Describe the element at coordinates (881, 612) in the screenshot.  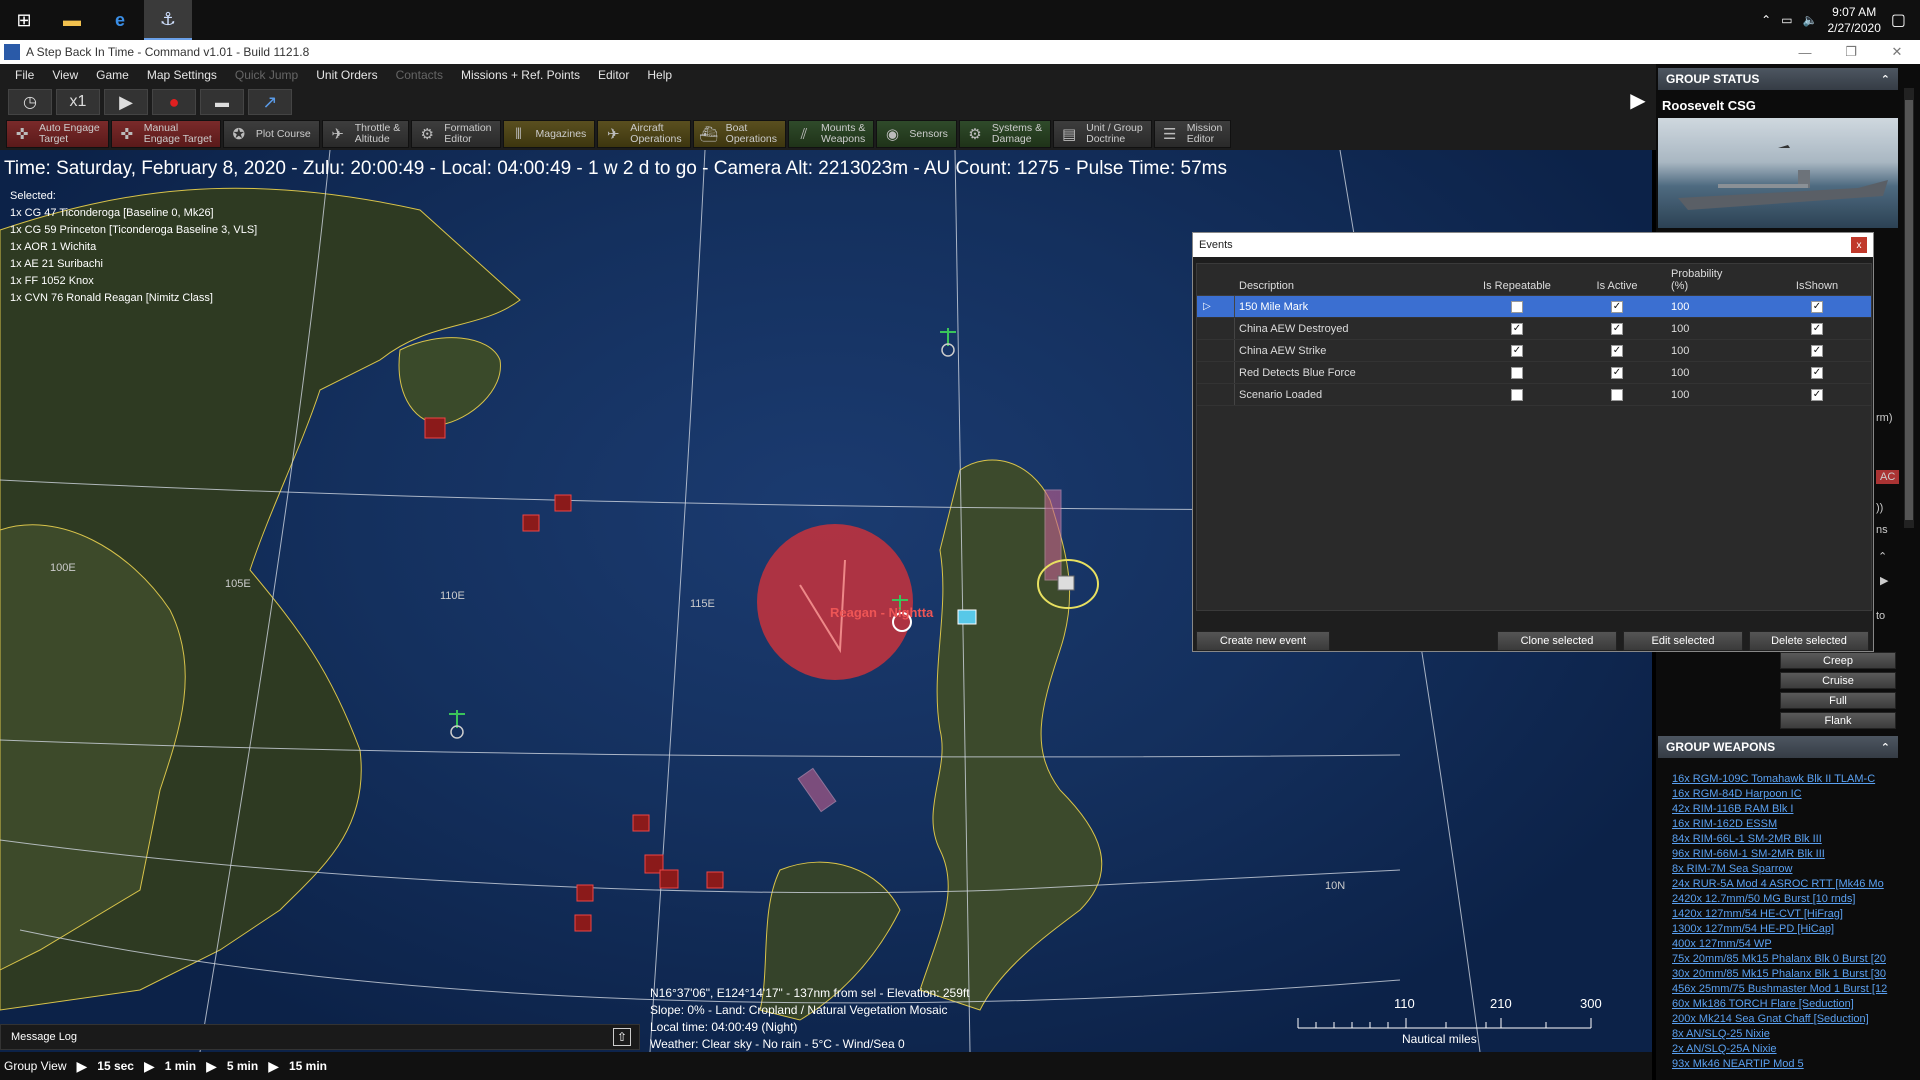
I see `unit-label-reagan: Reagan - Nightta` at that location.